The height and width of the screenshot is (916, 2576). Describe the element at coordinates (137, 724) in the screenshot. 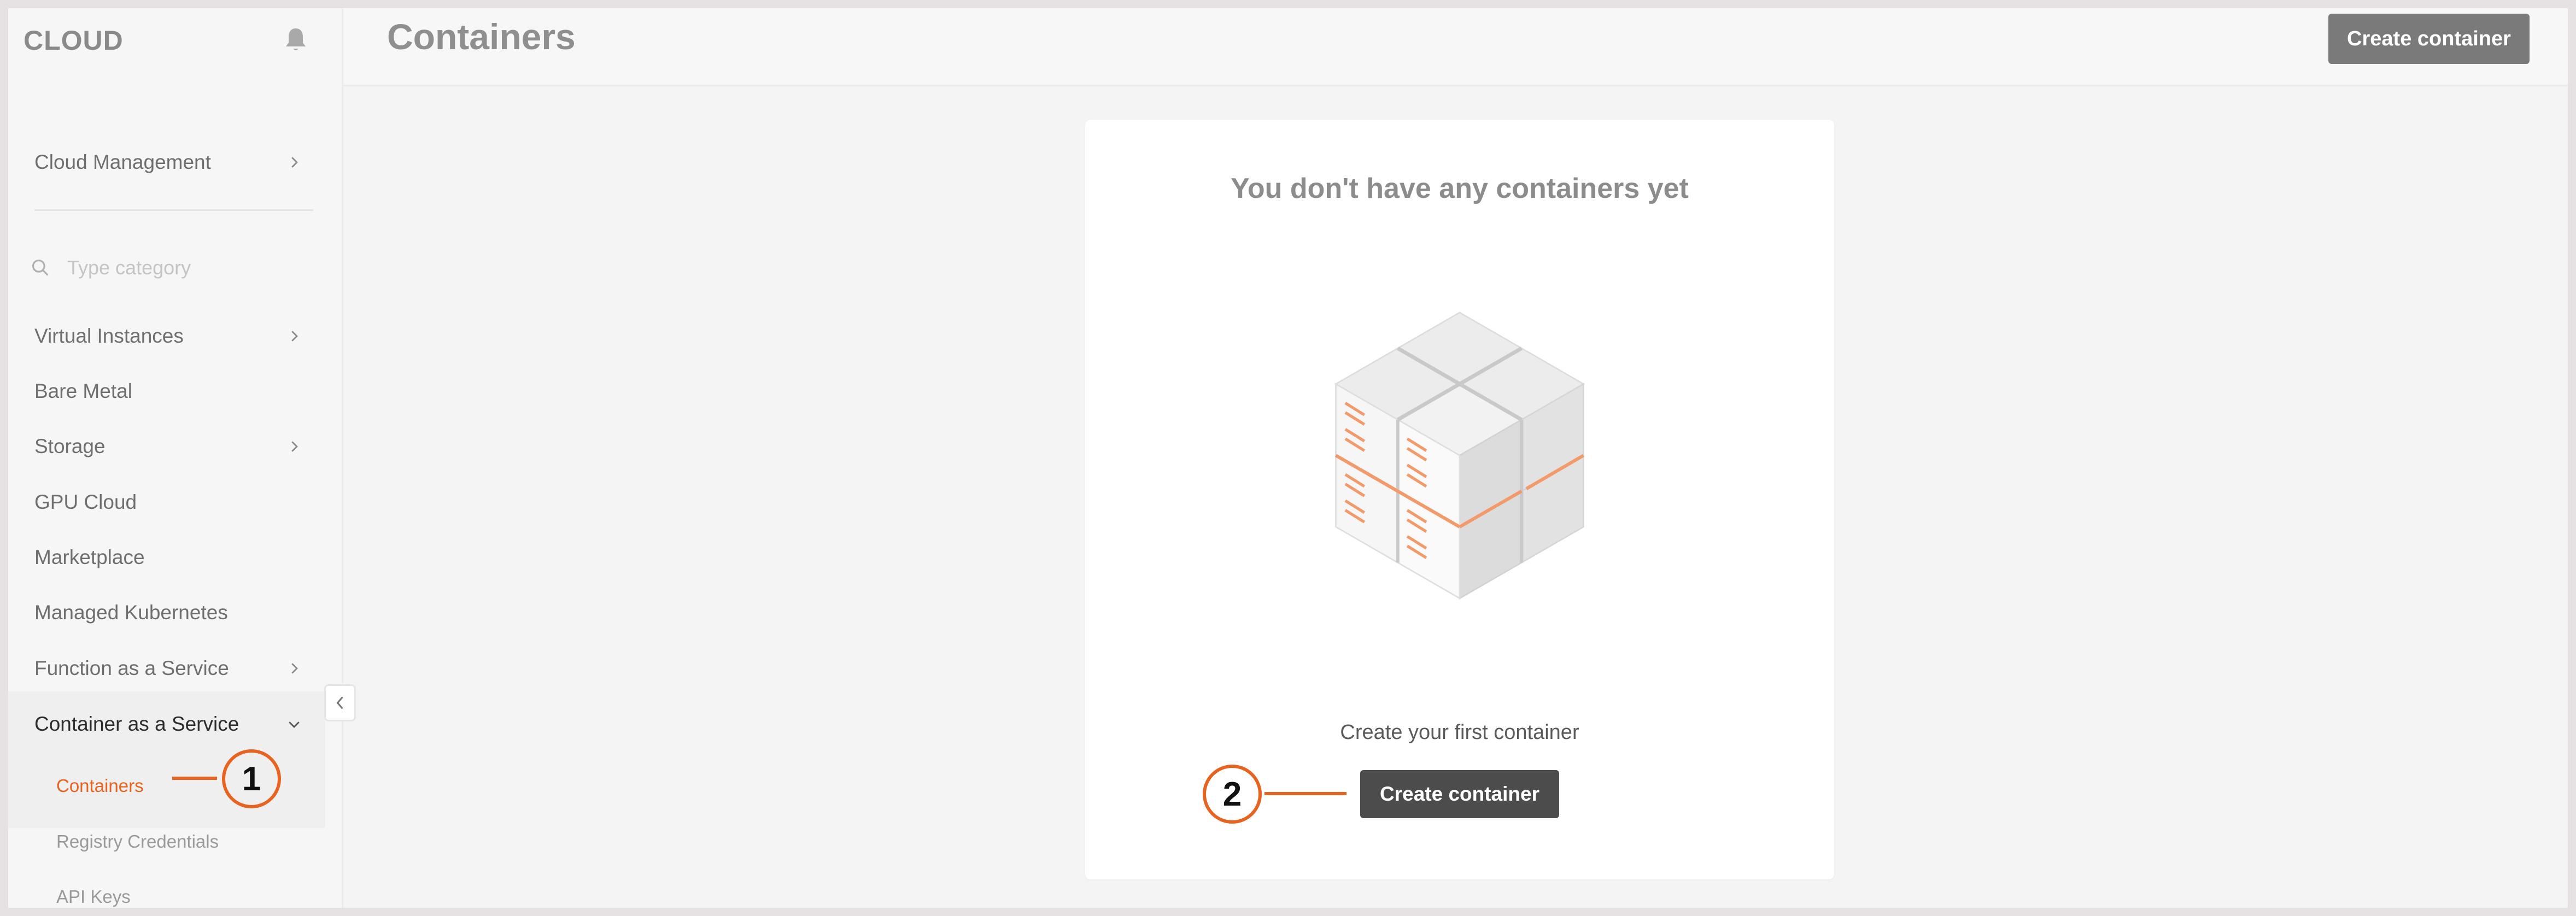

I see `sidebar-item-label: Container as a Service` at that location.